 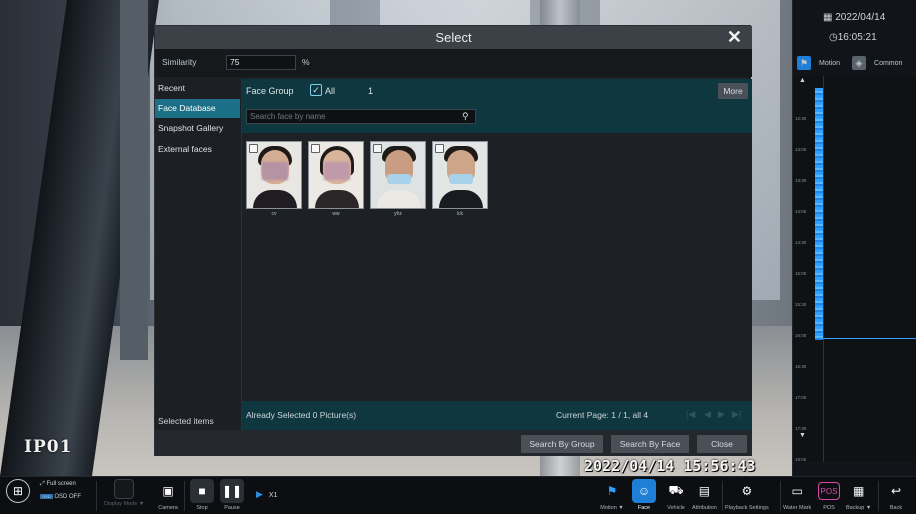 I want to click on last-page-icon: ▶|, so click(x=736, y=414).